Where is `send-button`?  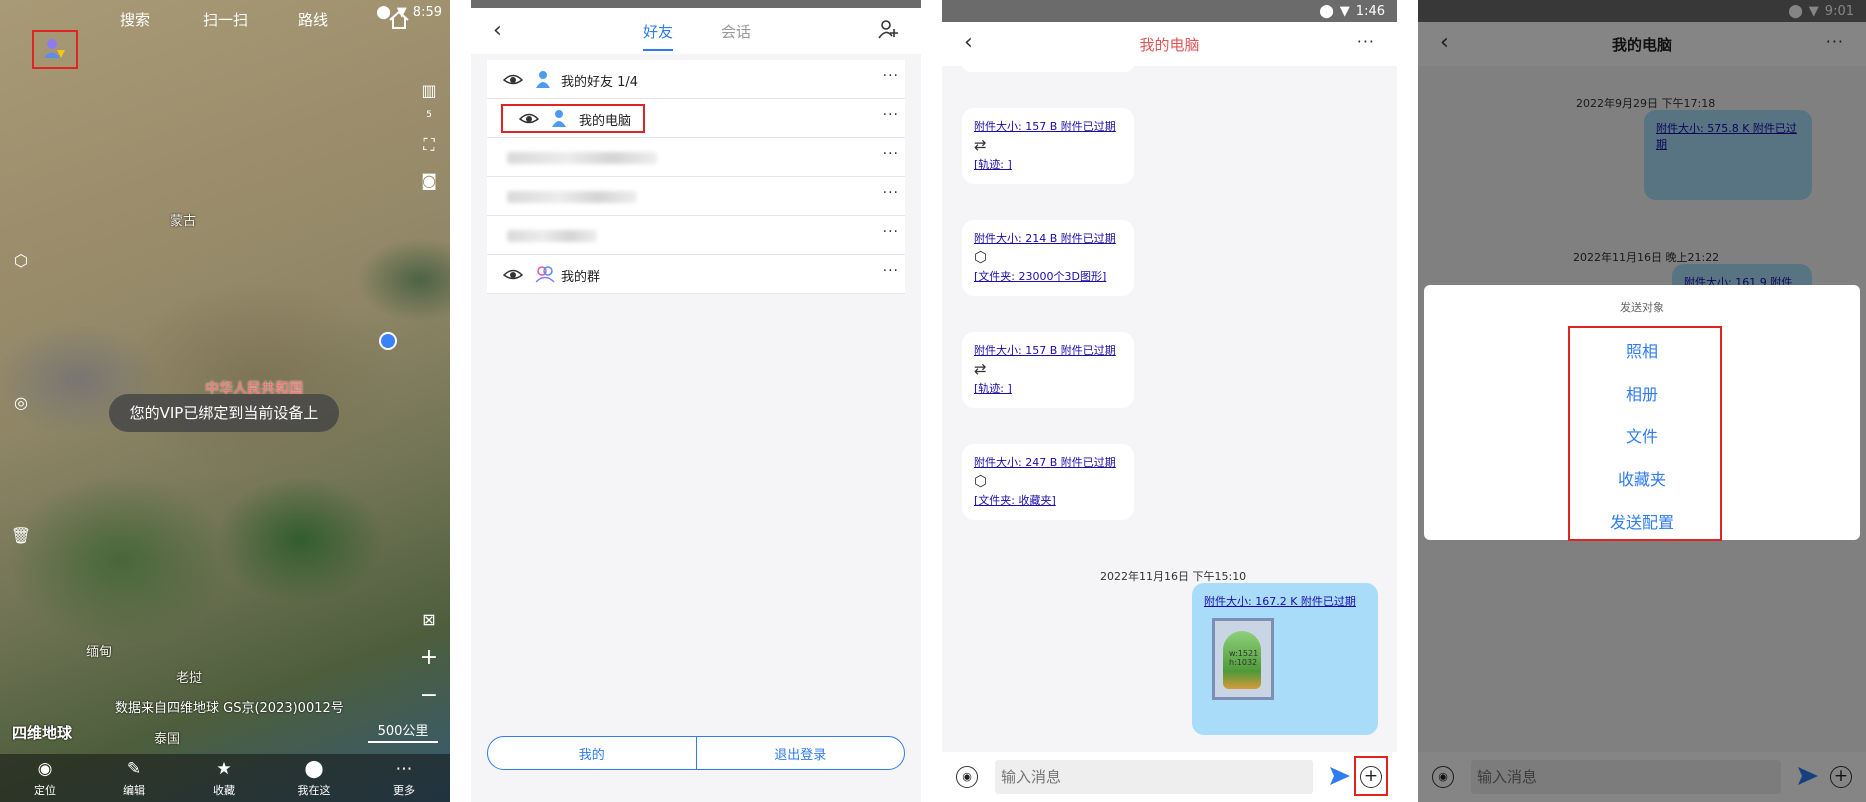 send-button is located at coordinates (1340, 776).